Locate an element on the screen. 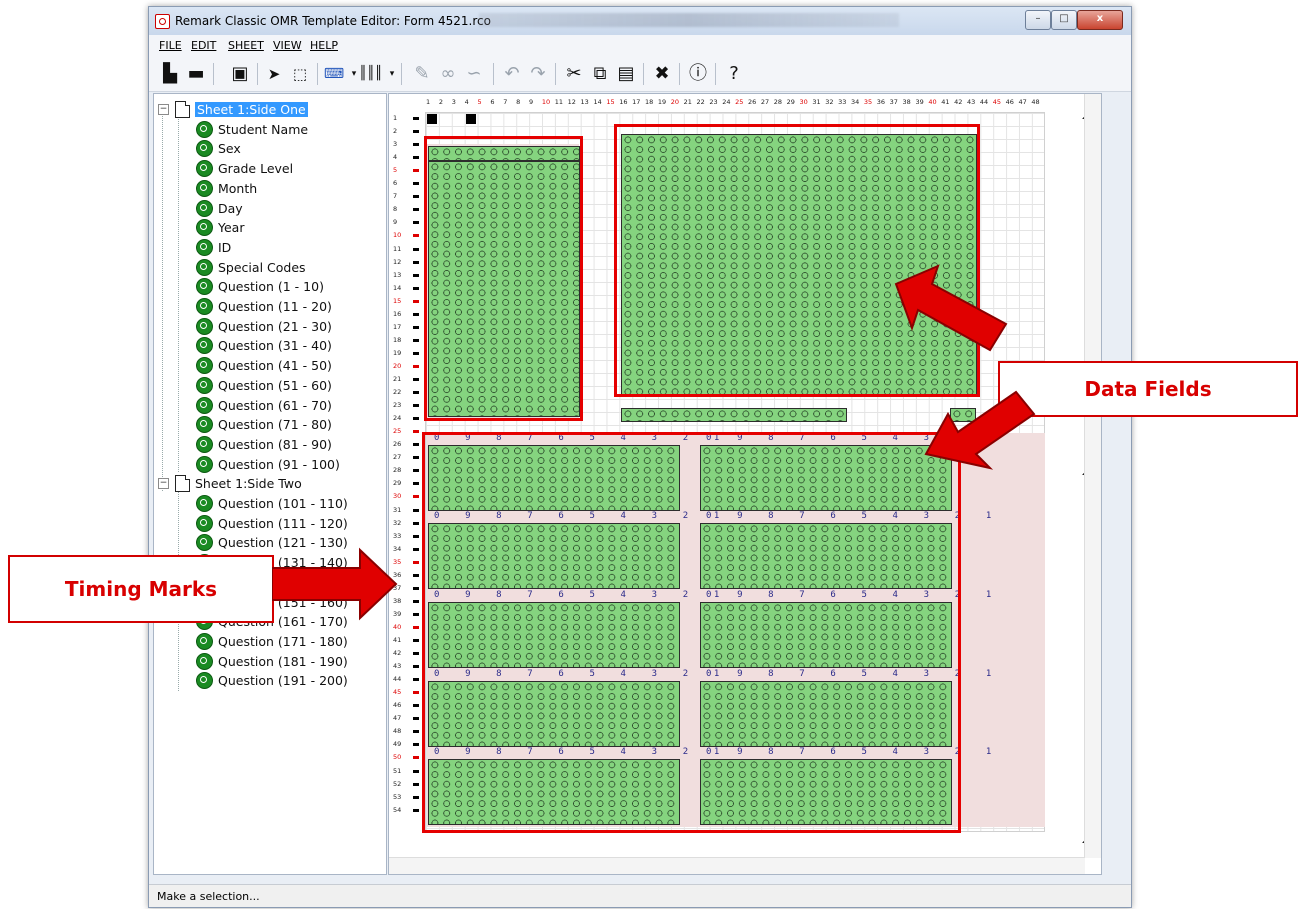 The image size is (1301, 909). tree-field-node: Question (191 - 200) is located at coordinates (272, 680).